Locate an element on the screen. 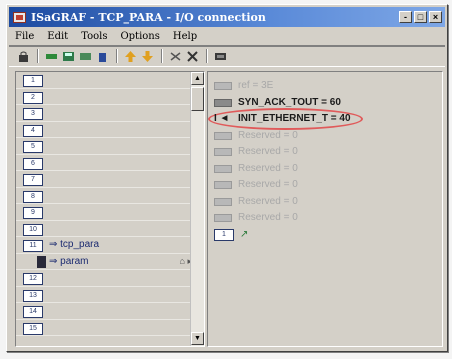 The height and width of the screenshot is (359, 452). slot-number-box: 13 is located at coordinates (33, 295).